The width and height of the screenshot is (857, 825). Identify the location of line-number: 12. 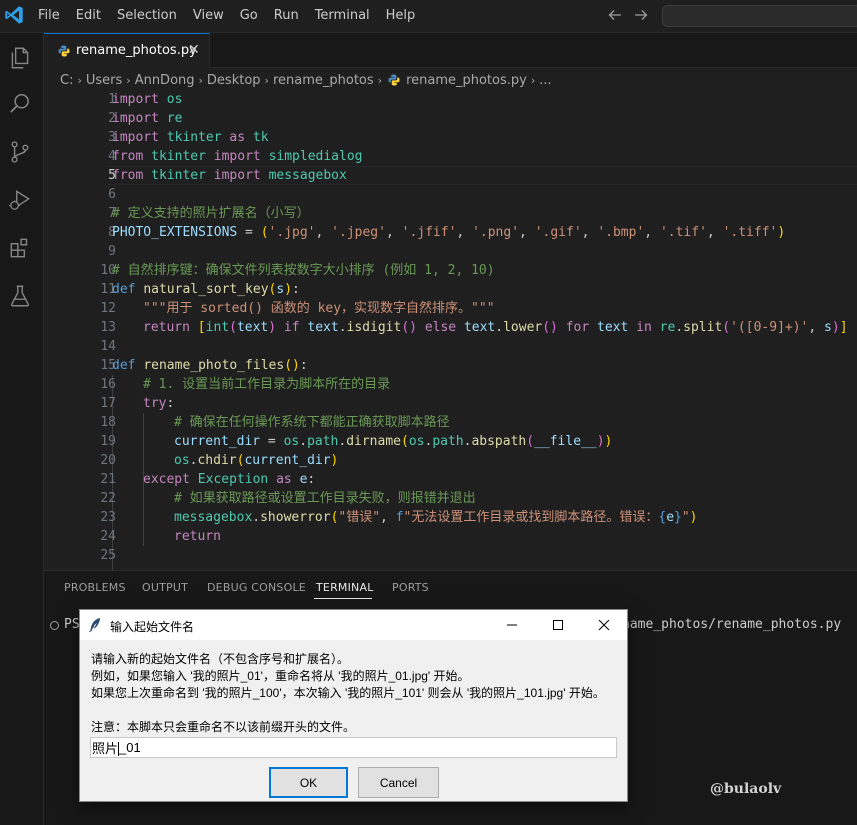
(108, 308).